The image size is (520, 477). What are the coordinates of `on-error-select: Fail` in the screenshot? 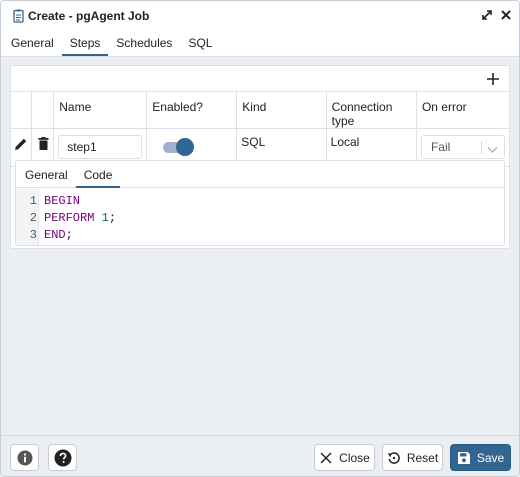 It's located at (462, 147).